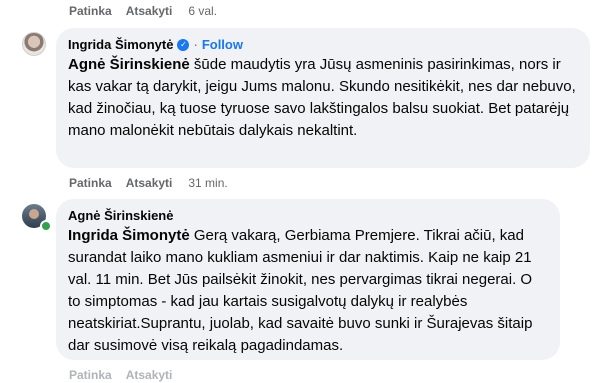 This screenshot has width=601, height=383. What do you see at coordinates (46, 226) in the screenshot?
I see `online-status-icon` at bounding box center [46, 226].